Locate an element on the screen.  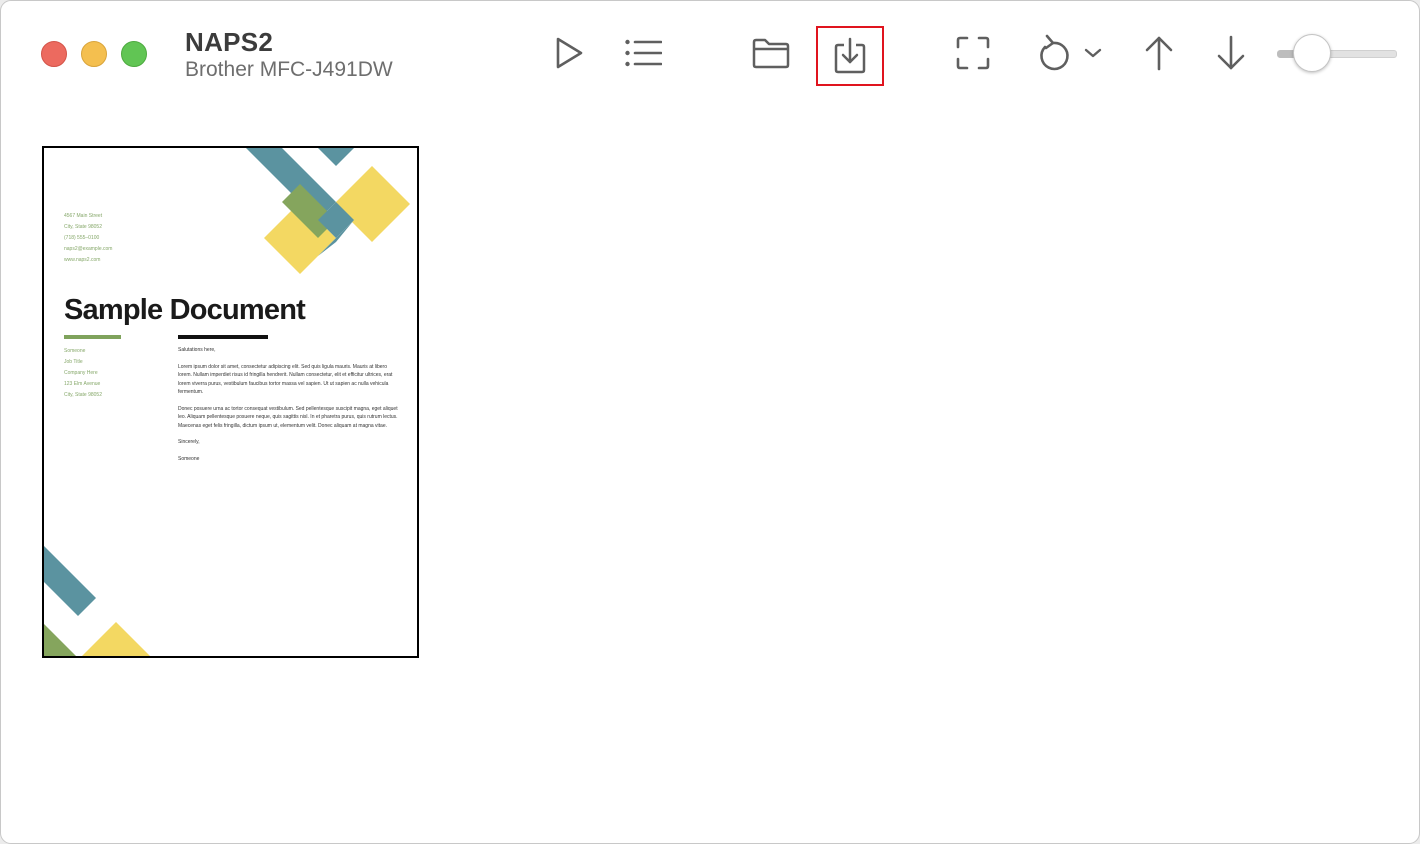
sender-line: Company Here is located at coordinates (81, 373).